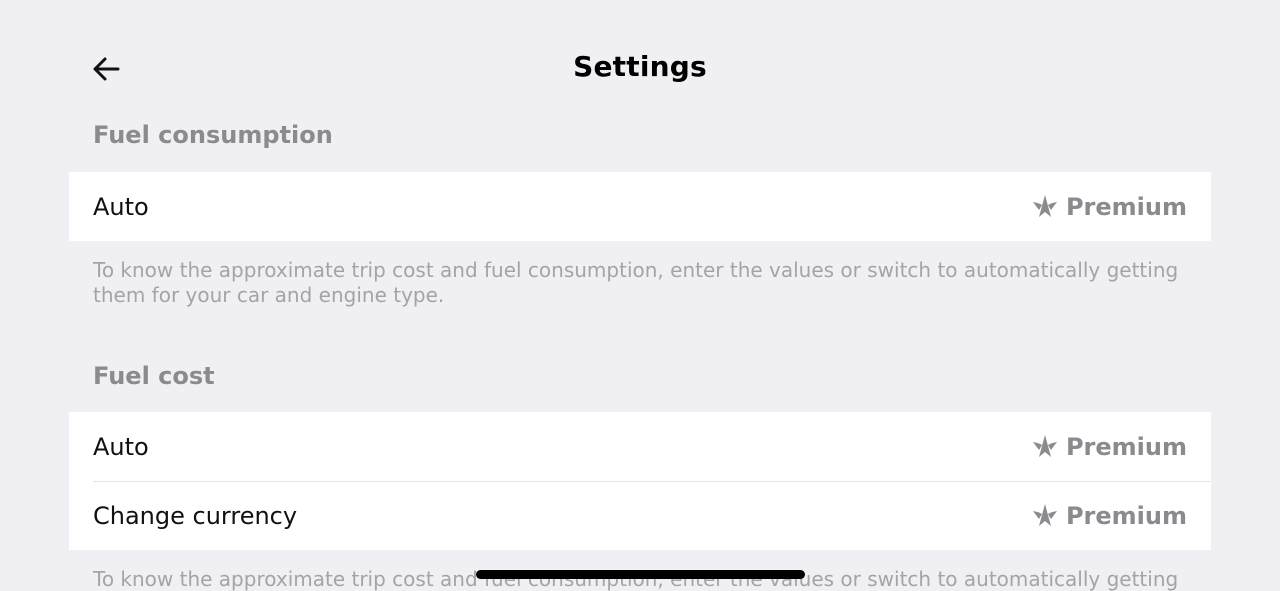  I want to click on fuel-consumption-auto-row: Auto Premium, so click(640, 206).